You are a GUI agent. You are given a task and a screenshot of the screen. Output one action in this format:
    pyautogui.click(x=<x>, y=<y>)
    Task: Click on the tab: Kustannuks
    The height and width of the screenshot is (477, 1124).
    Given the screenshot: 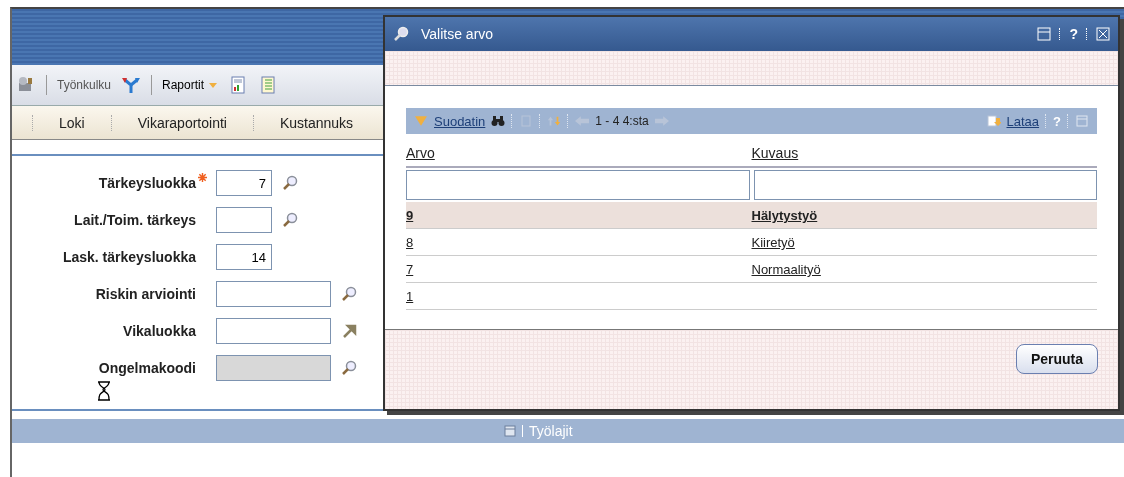 What is the action you would take?
    pyautogui.click(x=316, y=122)
    